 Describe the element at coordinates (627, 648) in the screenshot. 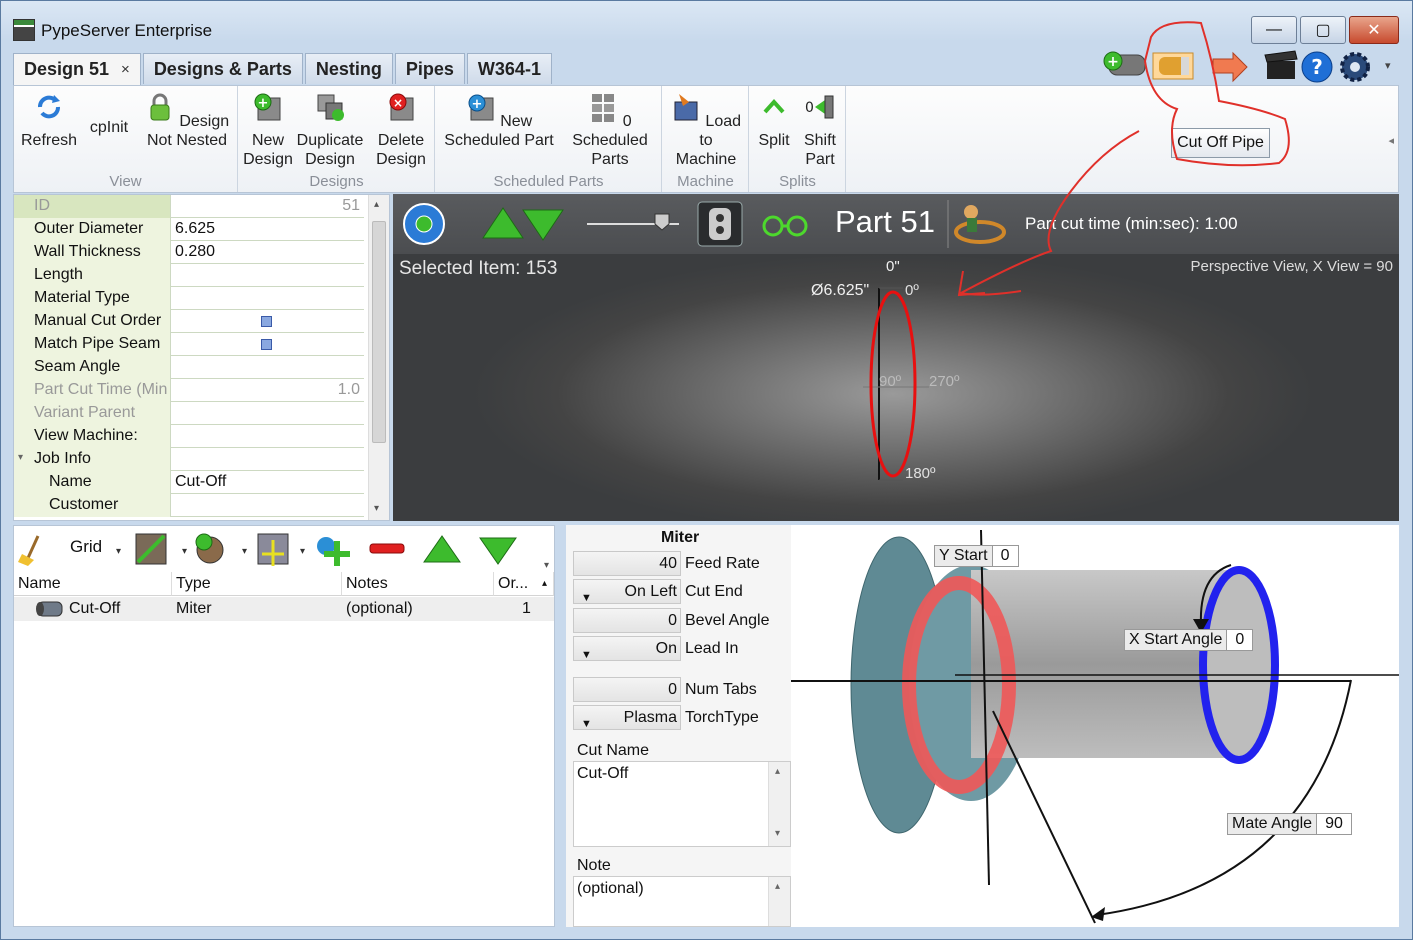

I see `lead-in-select: ▼ On` at that location.